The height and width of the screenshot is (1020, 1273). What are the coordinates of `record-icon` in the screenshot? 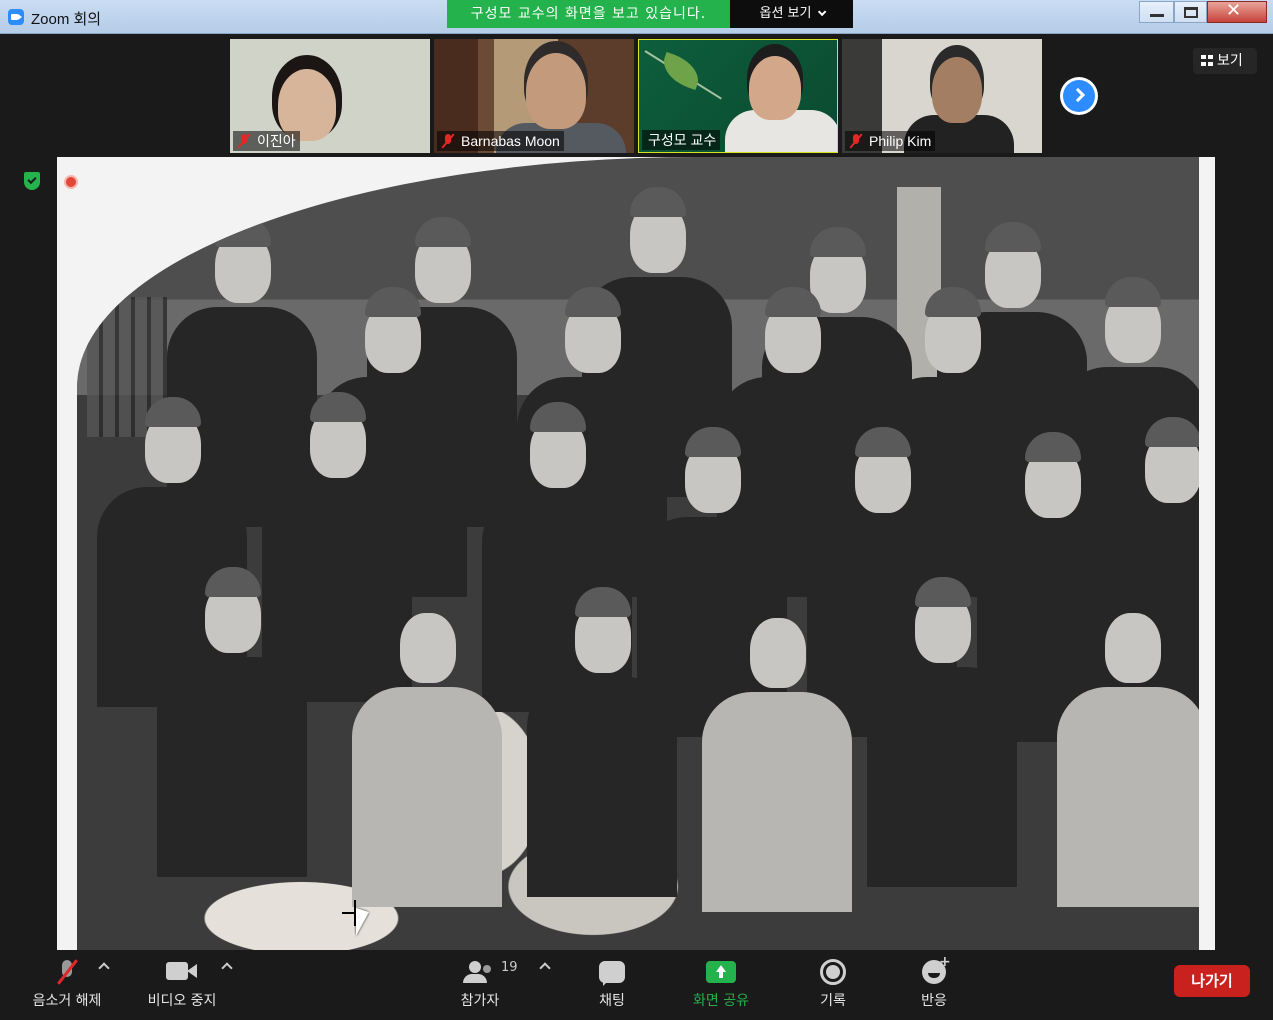 It's located at (833, 972).